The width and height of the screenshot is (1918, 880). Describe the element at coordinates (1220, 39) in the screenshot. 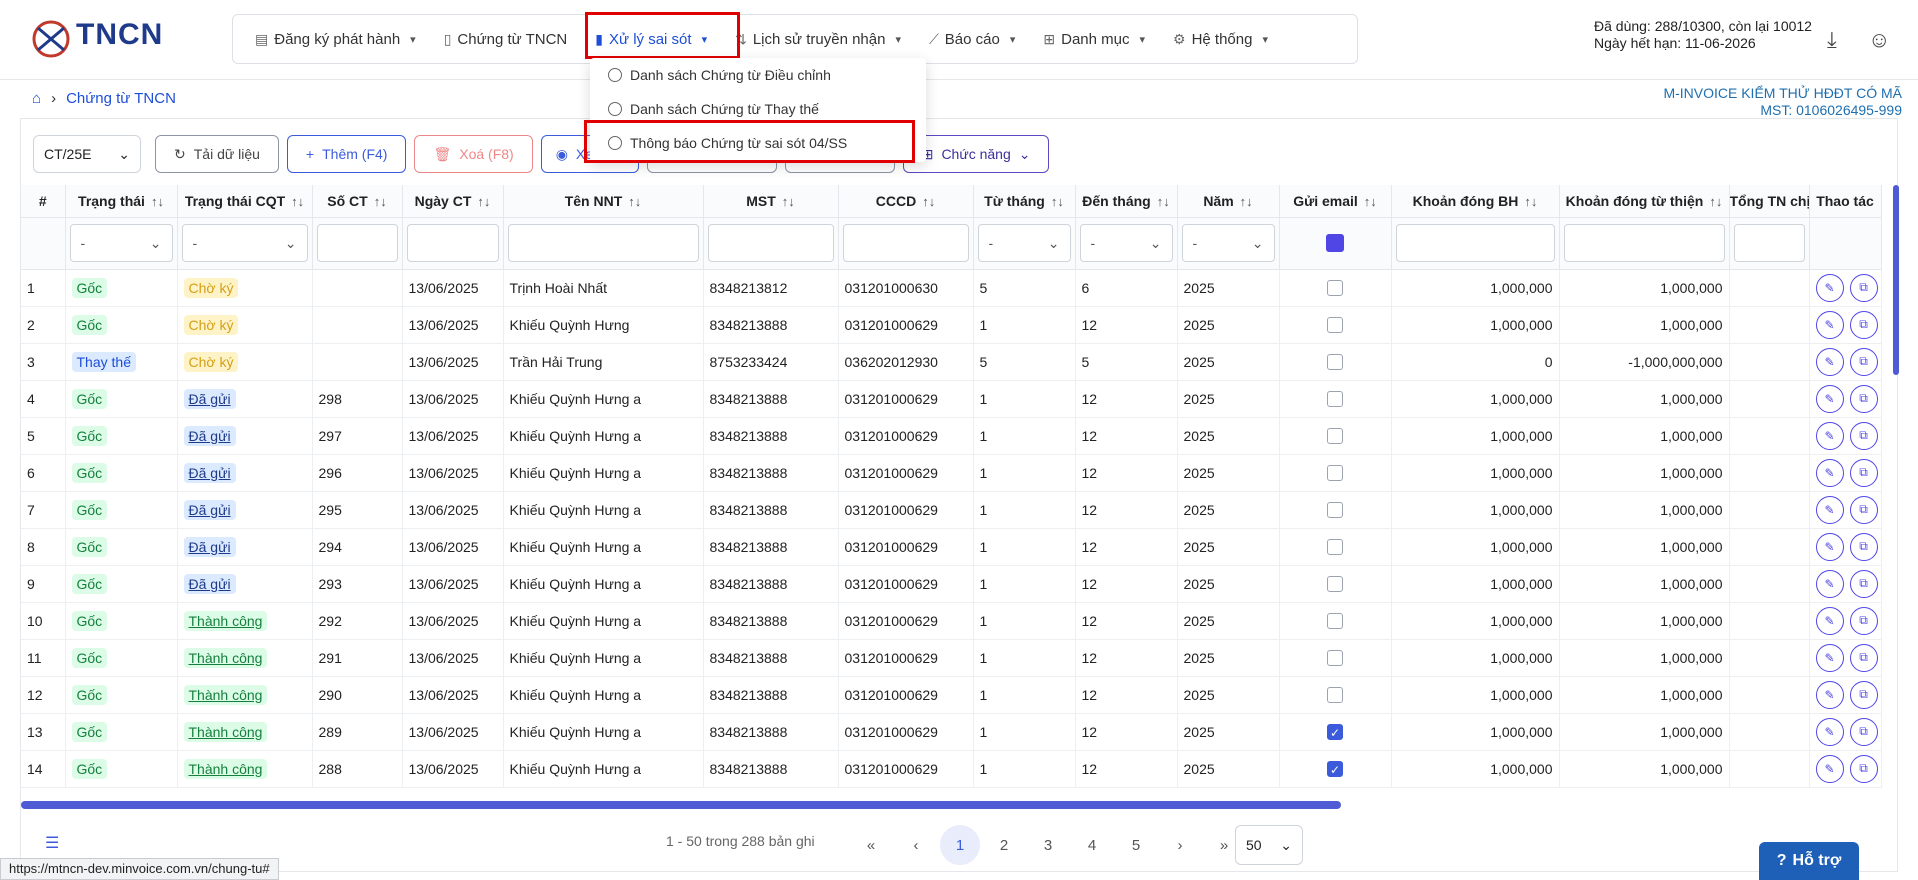

I see `nav-he-thong: ⚙ Hệ thống ▾` at that location.